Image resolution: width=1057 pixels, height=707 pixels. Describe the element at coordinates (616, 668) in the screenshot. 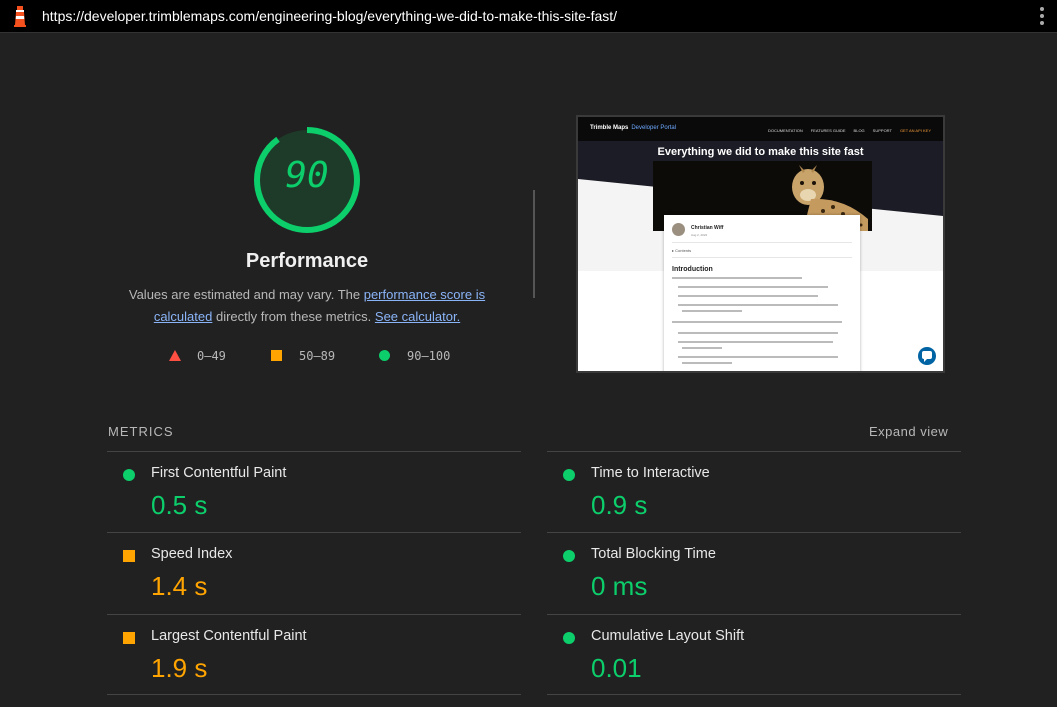

I see `metric-value: 0.01` at that location.